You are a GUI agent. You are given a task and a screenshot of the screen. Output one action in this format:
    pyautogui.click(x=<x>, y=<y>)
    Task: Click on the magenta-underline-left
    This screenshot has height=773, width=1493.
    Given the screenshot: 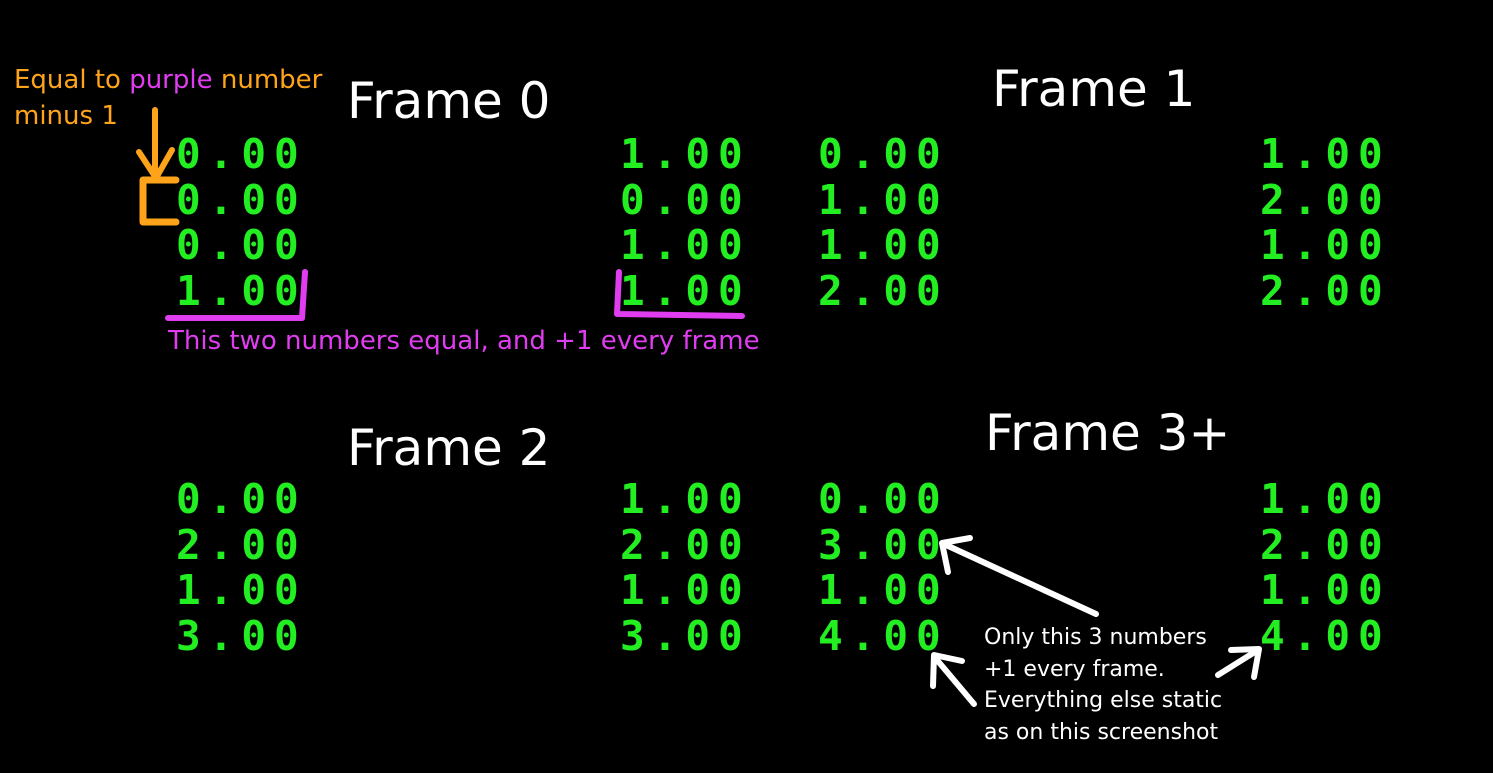 What is the action you would take?
    pyautogui.click(x=236, y=295)
    